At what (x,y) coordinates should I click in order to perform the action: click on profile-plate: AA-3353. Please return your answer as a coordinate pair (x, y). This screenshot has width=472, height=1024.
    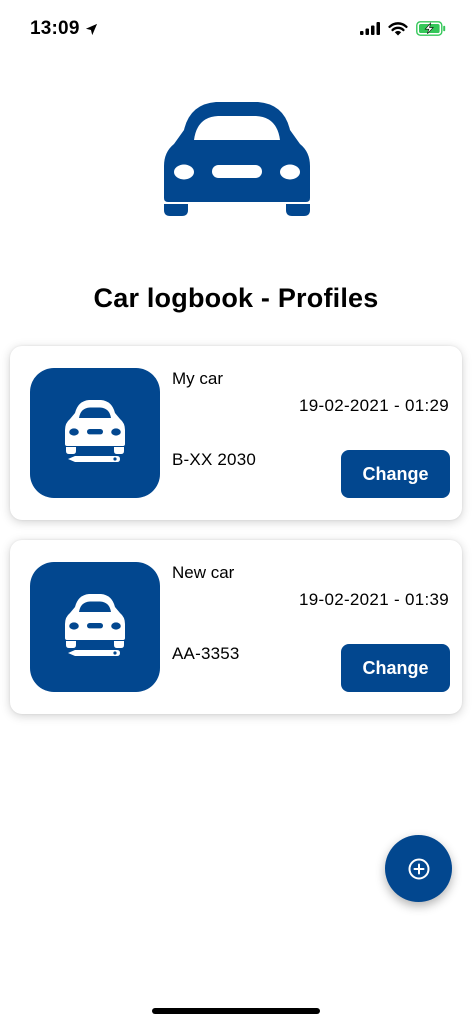
    Looking at the image, I should click on (206, 653).